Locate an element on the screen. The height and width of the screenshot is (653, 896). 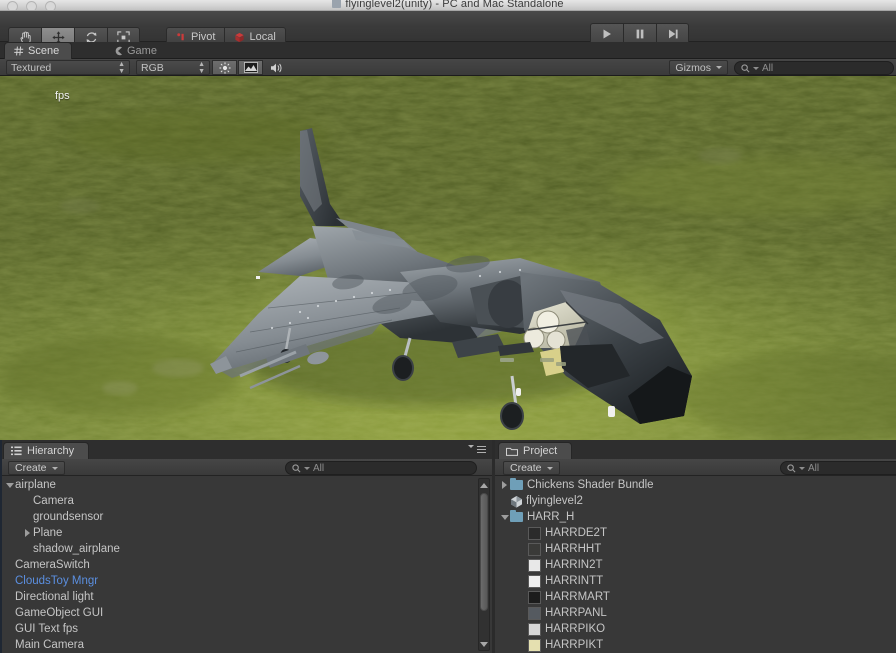
scroll-up-arrow-icon is located at coordinates (484, 485).